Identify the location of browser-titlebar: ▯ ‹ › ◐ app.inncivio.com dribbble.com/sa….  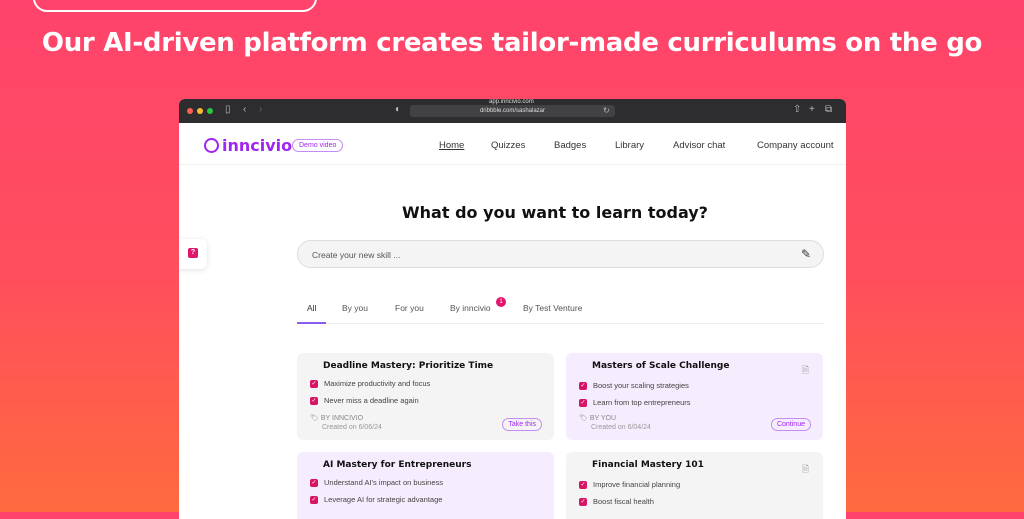
(512, 111).